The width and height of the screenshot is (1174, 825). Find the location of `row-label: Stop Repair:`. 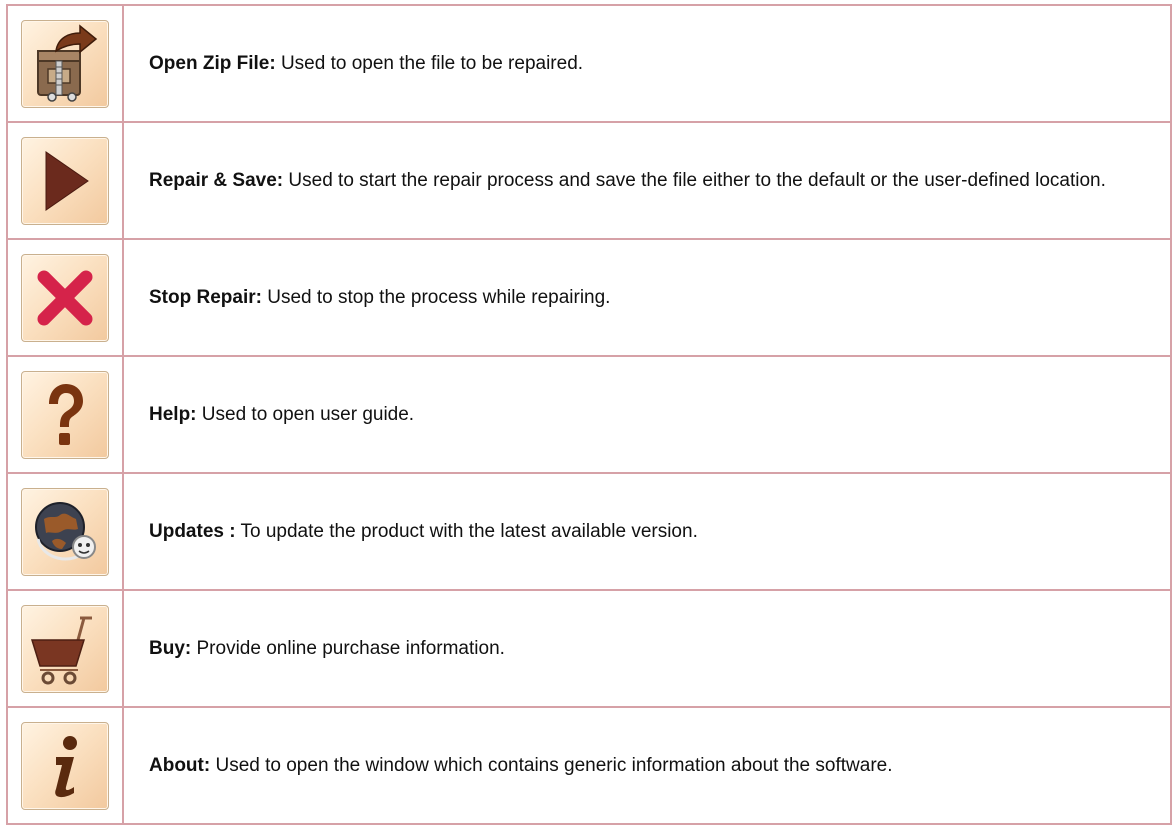

row-label: Stop Repair: is located at coordinates (205, 297).